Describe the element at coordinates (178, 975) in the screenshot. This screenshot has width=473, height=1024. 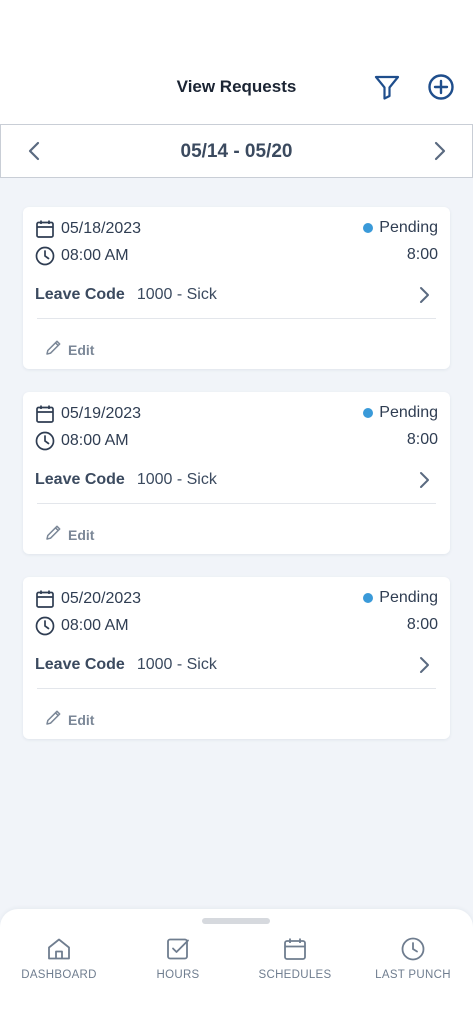
I see `nav-label: HOURS` at that location.